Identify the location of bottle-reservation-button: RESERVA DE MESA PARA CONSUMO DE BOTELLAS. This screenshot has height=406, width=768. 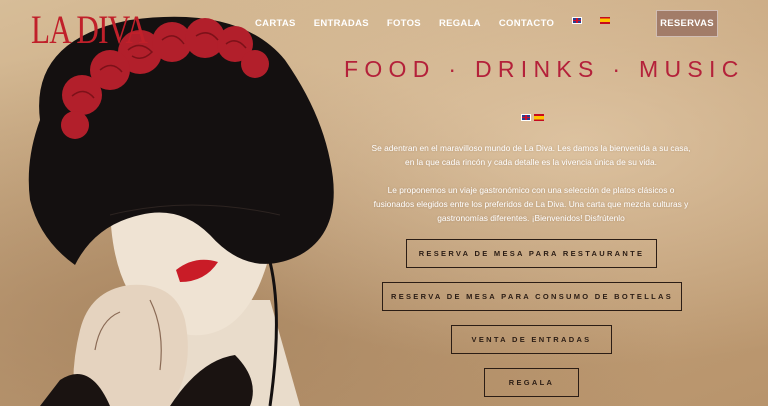
(532, 296).